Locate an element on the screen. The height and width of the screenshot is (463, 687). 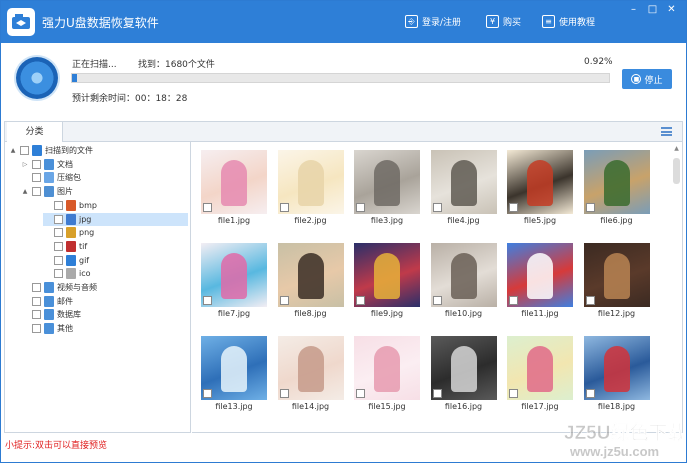
file-thumbnail: file4.jpg is located at coordinates (463, 190).